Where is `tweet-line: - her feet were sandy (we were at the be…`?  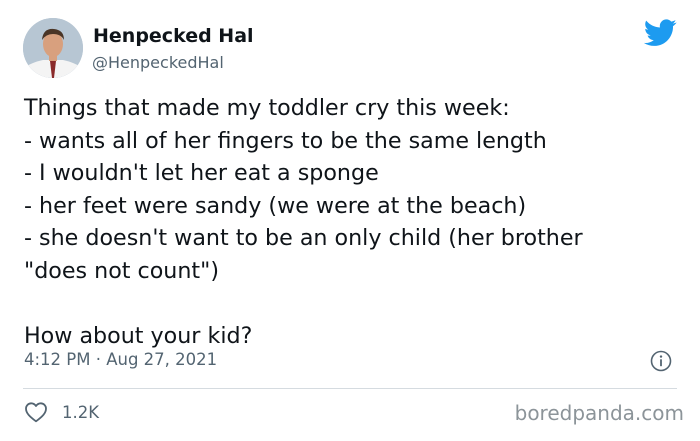
tweet-line: - her feet were sandy (we were at the be… is located at coordinates (275, 205).